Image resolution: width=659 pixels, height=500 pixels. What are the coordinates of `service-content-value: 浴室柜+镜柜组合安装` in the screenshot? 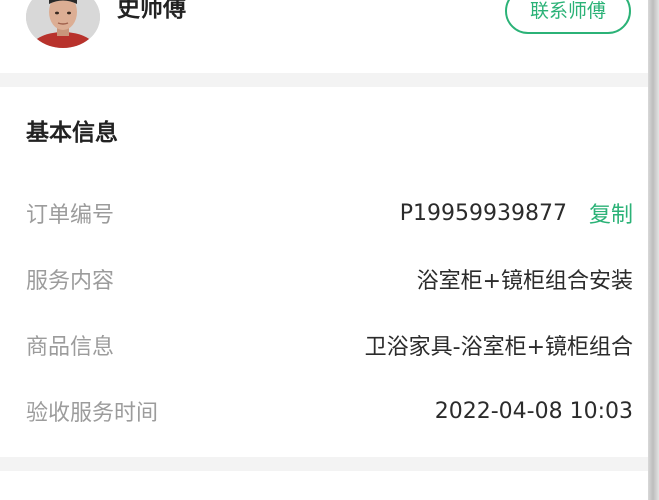 It's located at (524, 281).